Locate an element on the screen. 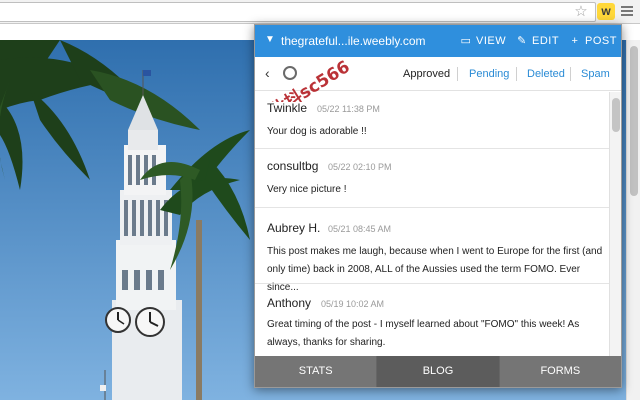 This screenshot has width=640, height=400. address-bar is located at coordinates (298, 12).